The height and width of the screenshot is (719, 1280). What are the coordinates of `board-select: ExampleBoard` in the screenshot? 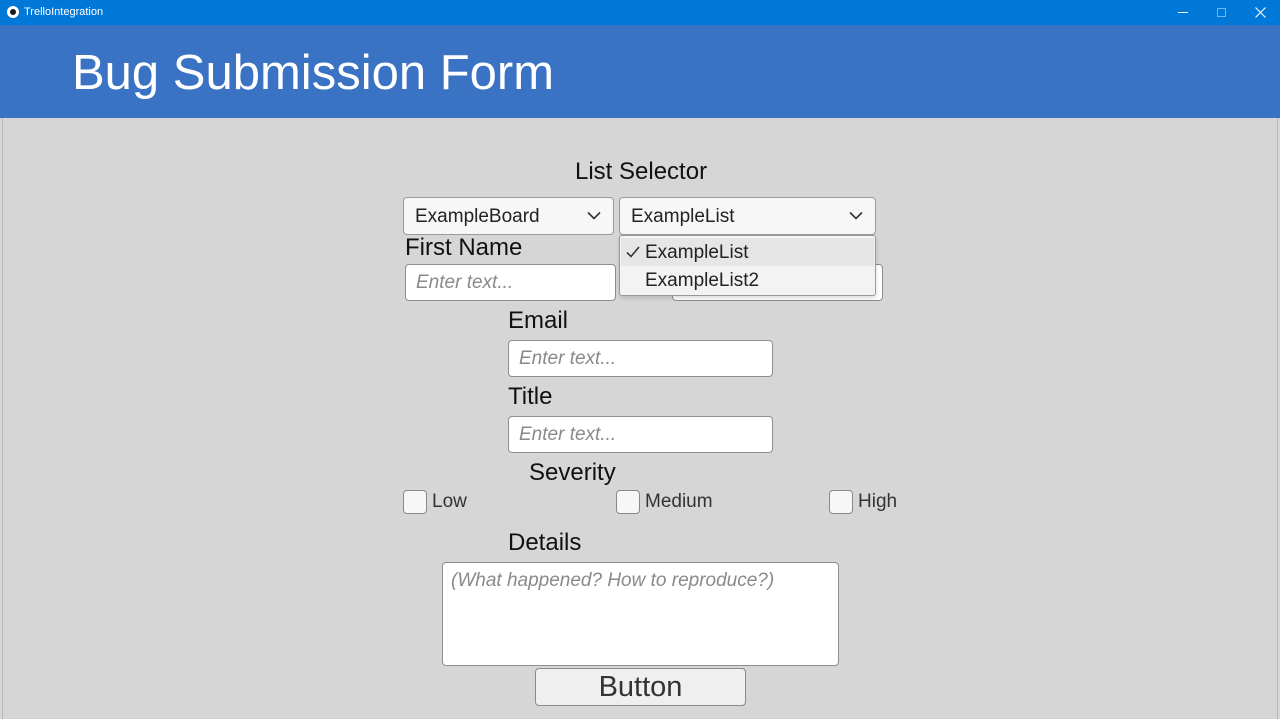 It's located at (508, 216).